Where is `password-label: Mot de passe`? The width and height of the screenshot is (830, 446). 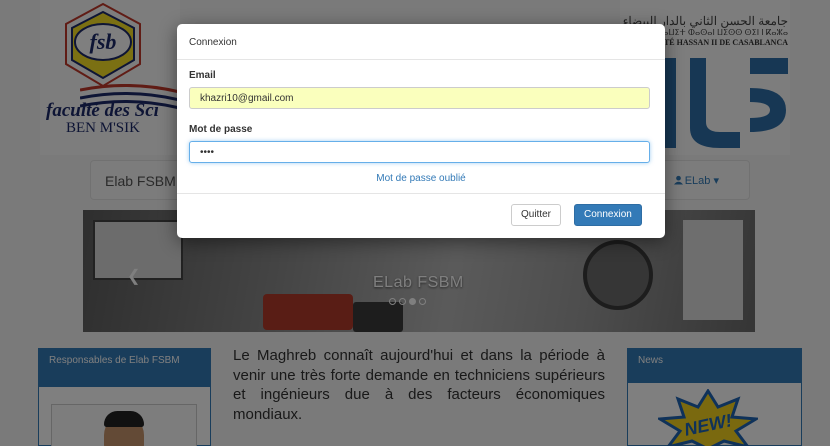 password-label: Mot de passe is located at coordinates (221, 129).